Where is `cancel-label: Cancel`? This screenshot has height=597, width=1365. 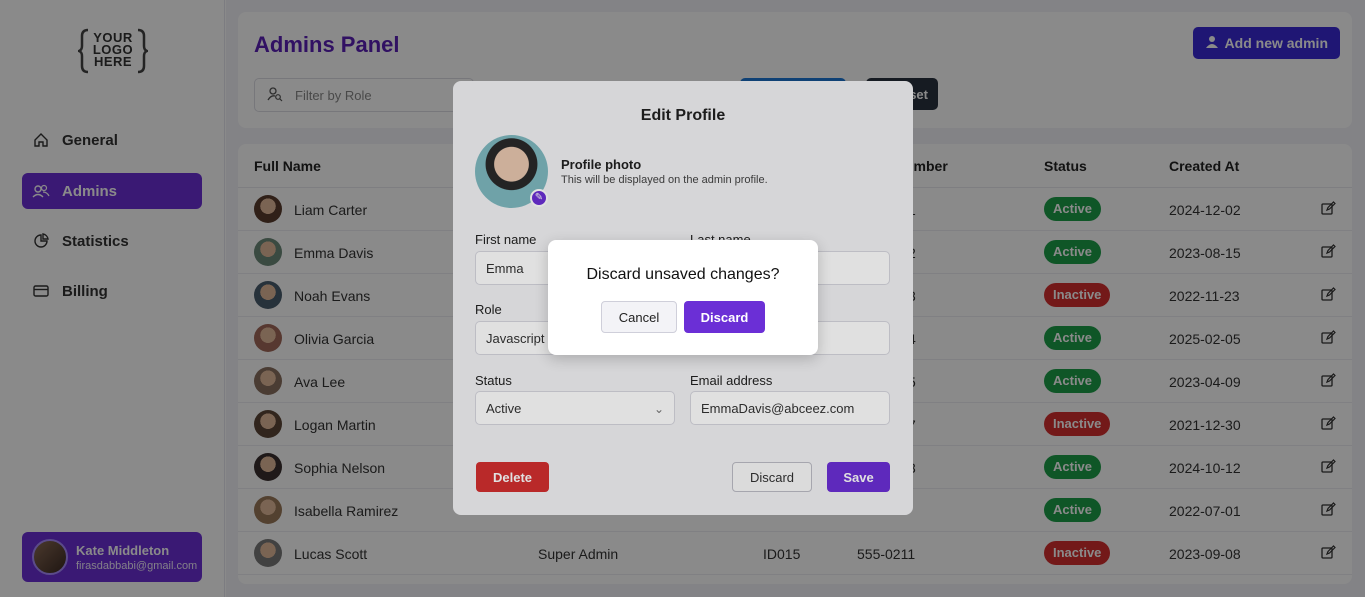
cancel-label: Cancel is located at coordinates (639, 317).